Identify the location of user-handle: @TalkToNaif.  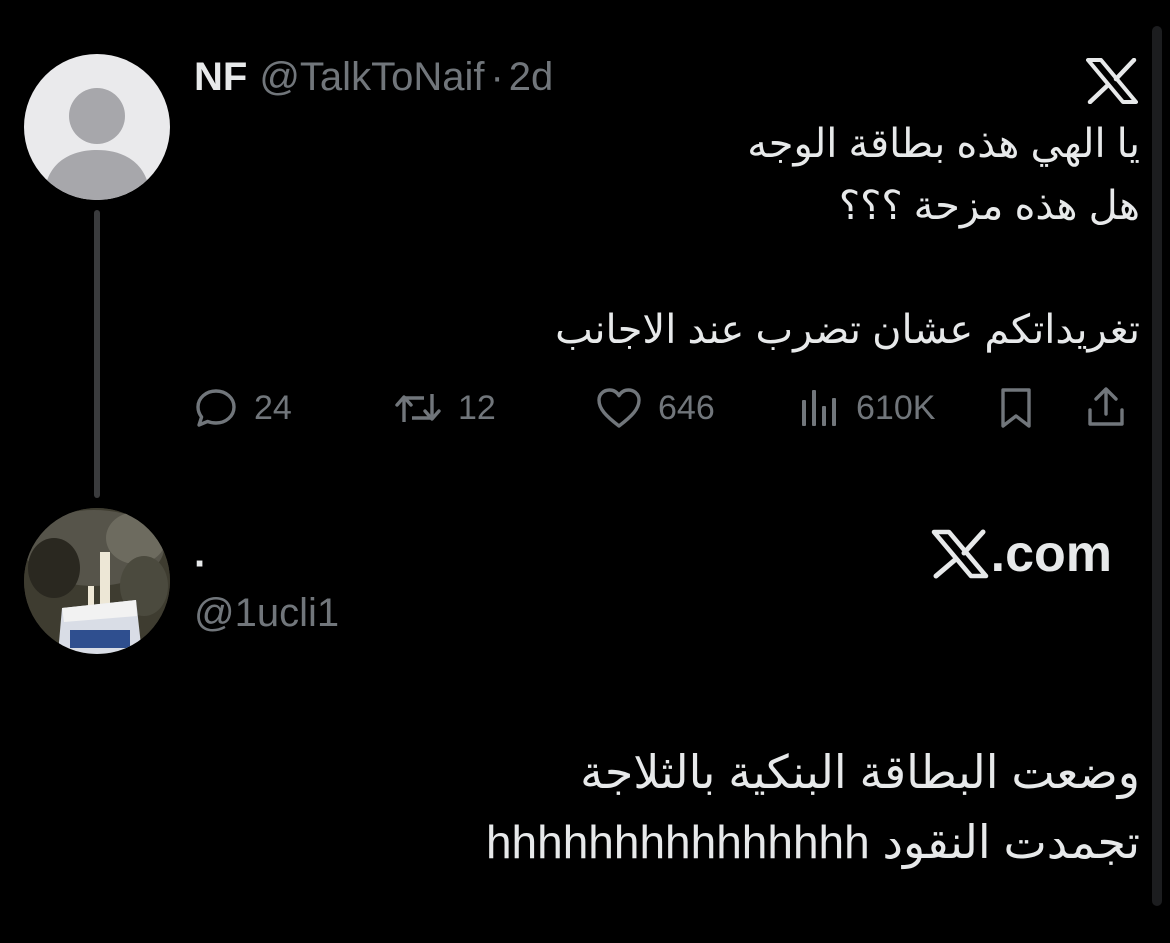
(371, 77).